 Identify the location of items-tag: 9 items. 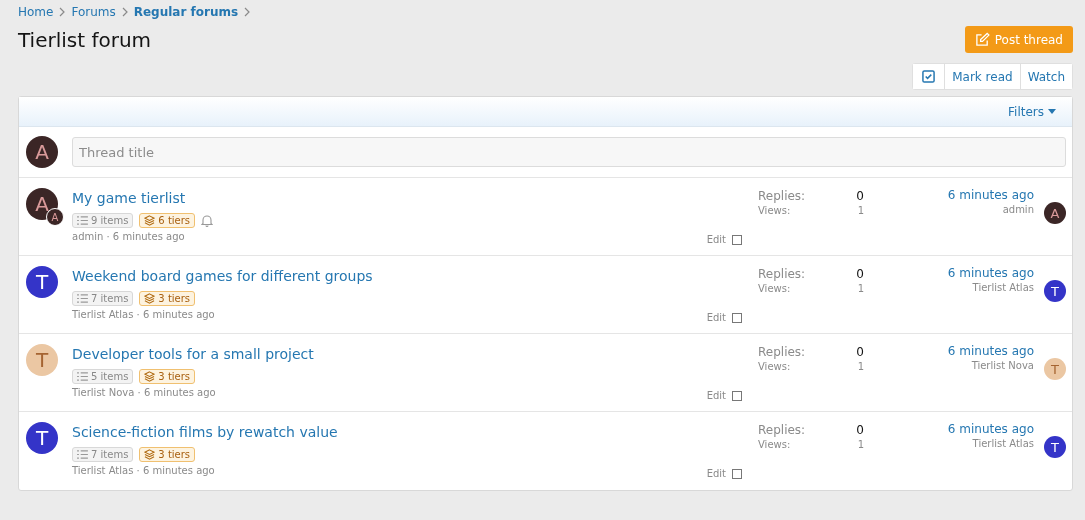
(103, 220).